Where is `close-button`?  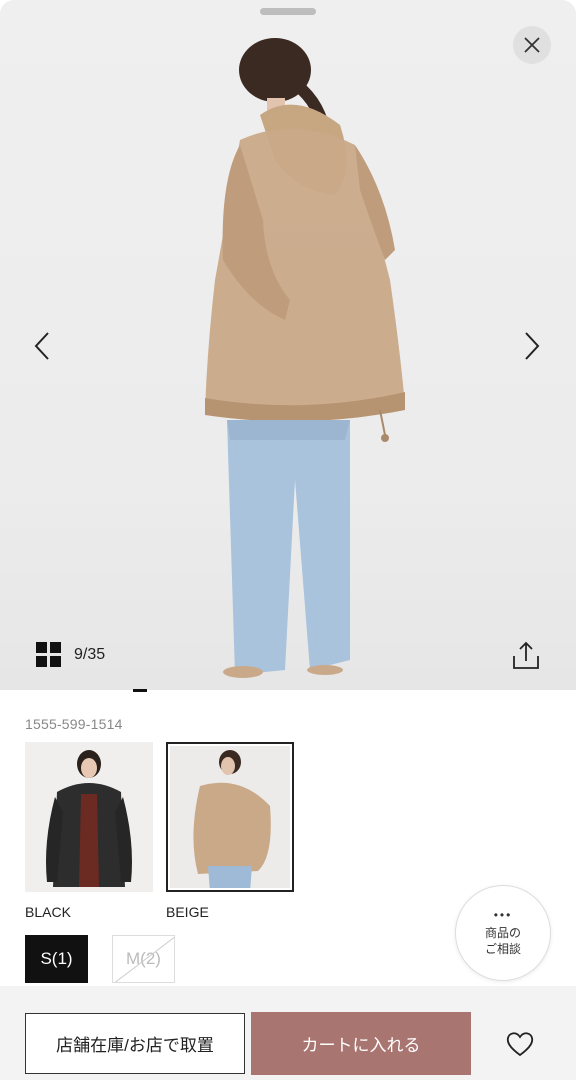 close-button is located at coordinates (532, 45).